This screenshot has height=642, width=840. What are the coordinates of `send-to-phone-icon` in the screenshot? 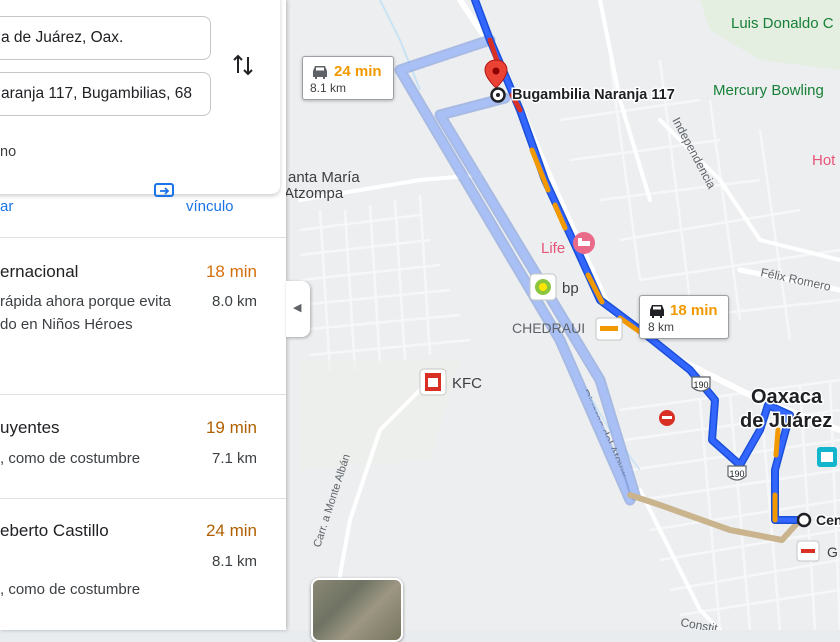 It's located at (164, 191).